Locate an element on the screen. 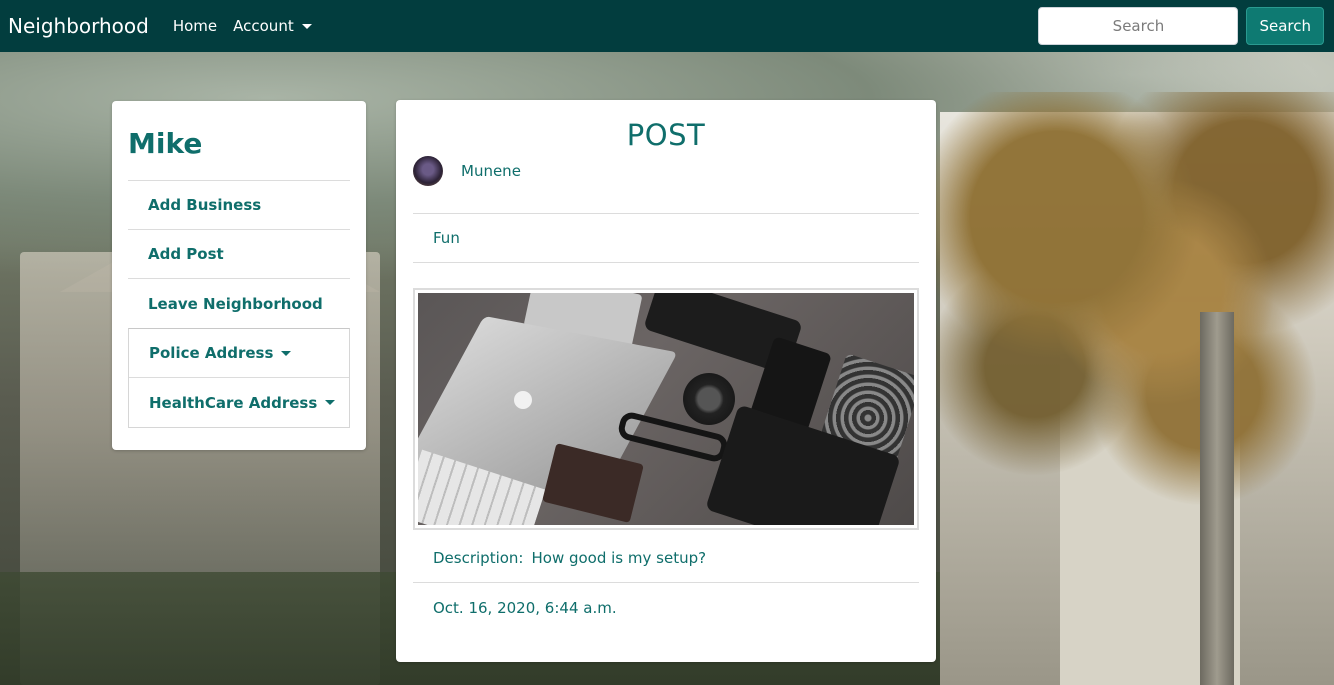 The width and height of the screenshot is (1334, 685). police-address-label: Police Address is located at coordinates (211, 353).